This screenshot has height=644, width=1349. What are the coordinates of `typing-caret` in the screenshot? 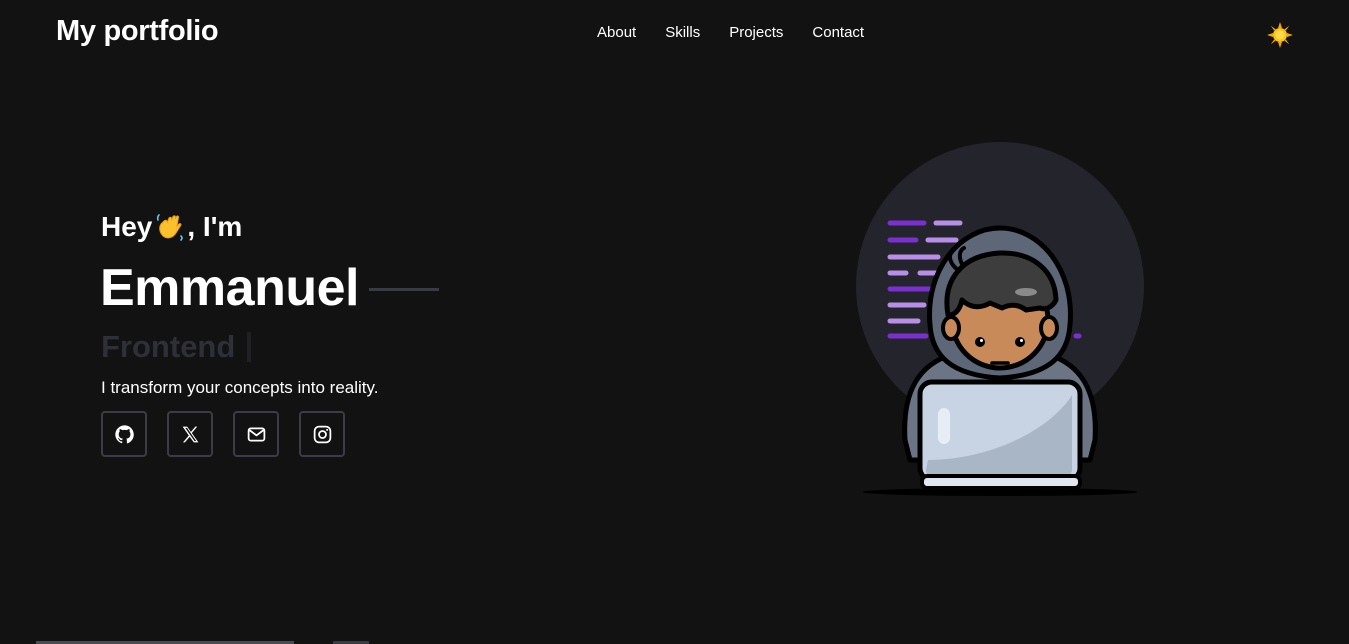 It's located at (249, 347).